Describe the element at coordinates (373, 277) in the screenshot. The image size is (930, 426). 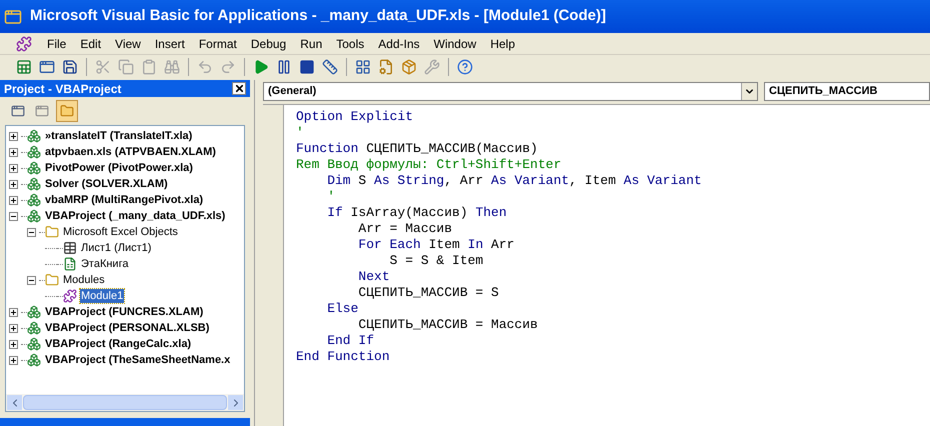
I see `code-line: Next` at that location.